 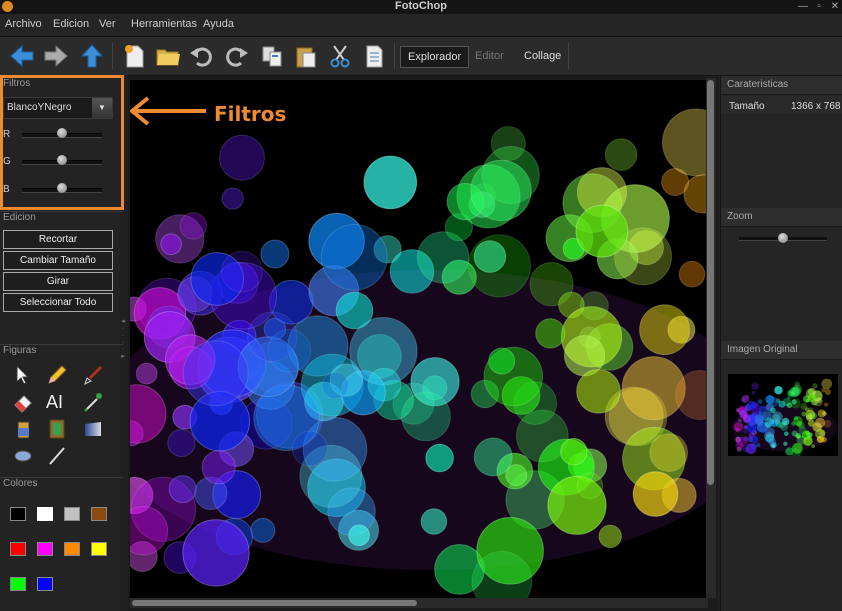 What do you see at coordinates (93, 375) in the screenshot?
I see `brush-icon` at bounding box center [93, 375].